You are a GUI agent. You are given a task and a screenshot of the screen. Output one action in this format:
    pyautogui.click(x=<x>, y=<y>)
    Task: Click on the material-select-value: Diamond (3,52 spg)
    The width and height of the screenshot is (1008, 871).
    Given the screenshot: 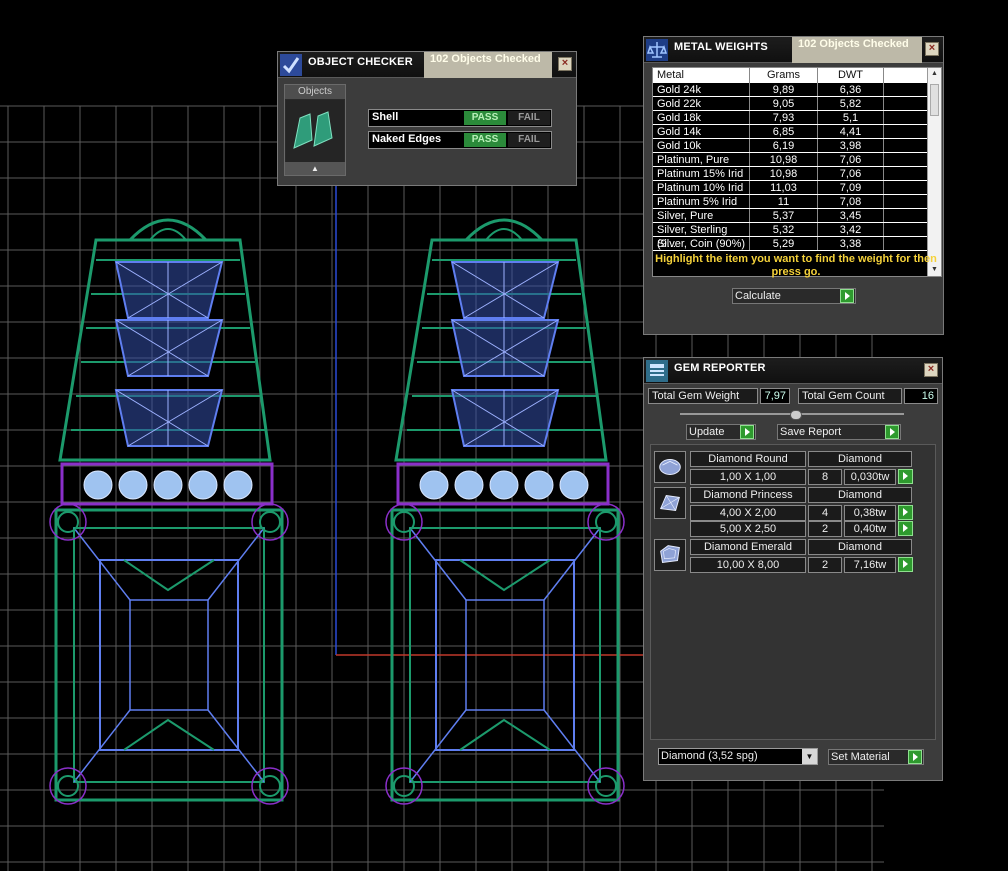 What is the action you would take?
    pyautogui.click(x=709, y=756)
    